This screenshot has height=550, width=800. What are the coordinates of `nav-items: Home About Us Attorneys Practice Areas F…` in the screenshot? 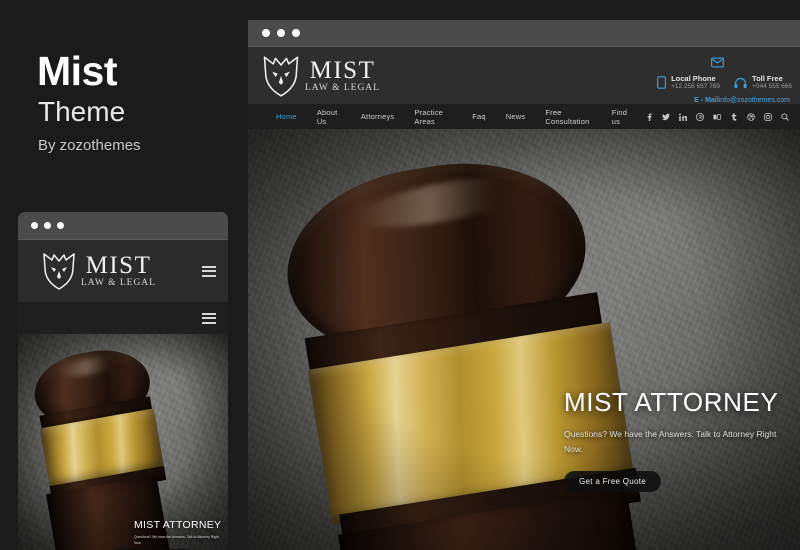 It's located at (453, 117).